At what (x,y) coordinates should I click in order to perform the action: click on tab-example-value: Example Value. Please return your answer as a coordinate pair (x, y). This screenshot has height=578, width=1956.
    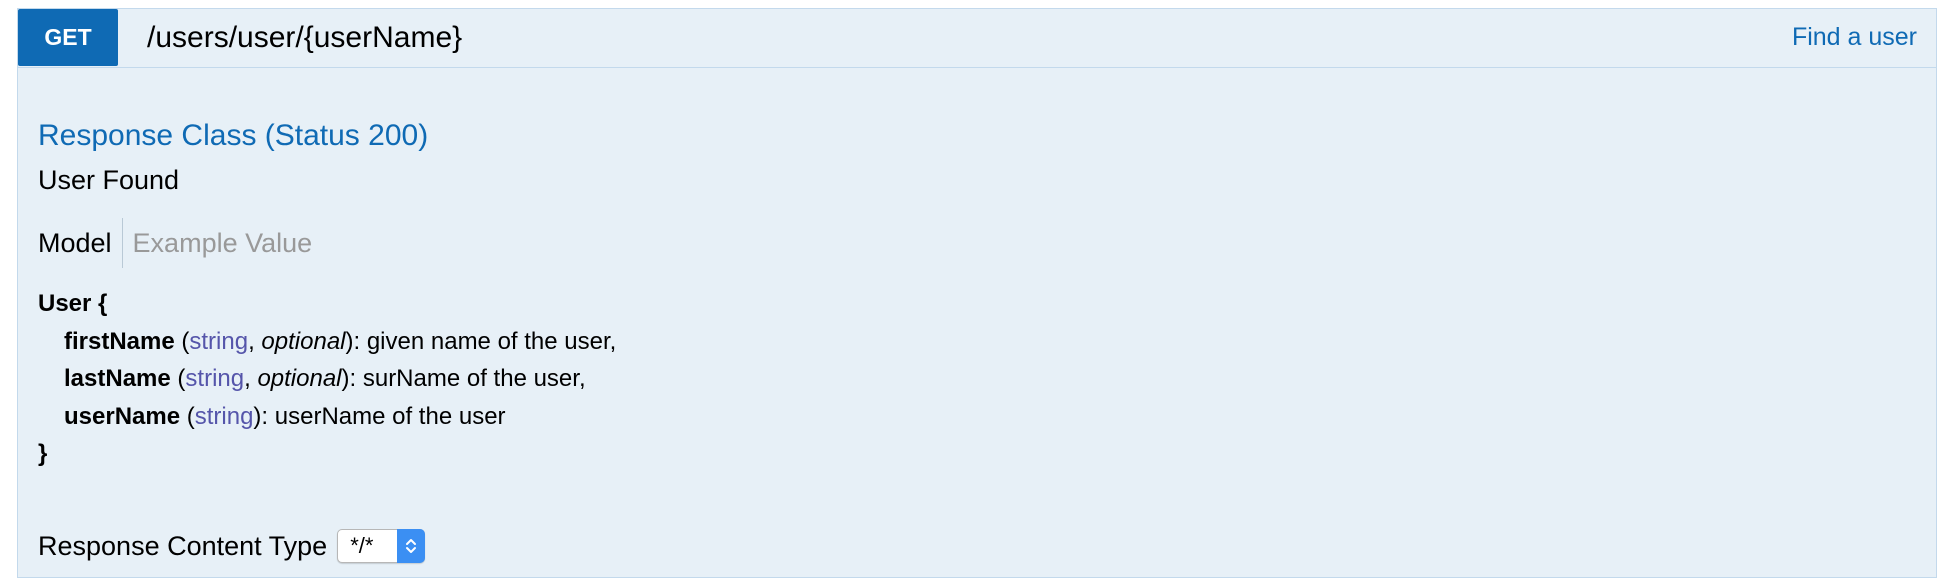
    Looking at the image, I should click on (218, 243).